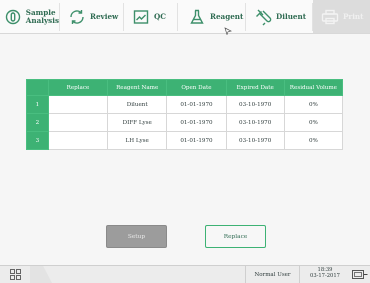  I want to click on tab-sample-analysis: Sample Analysis, so click(30, 17).